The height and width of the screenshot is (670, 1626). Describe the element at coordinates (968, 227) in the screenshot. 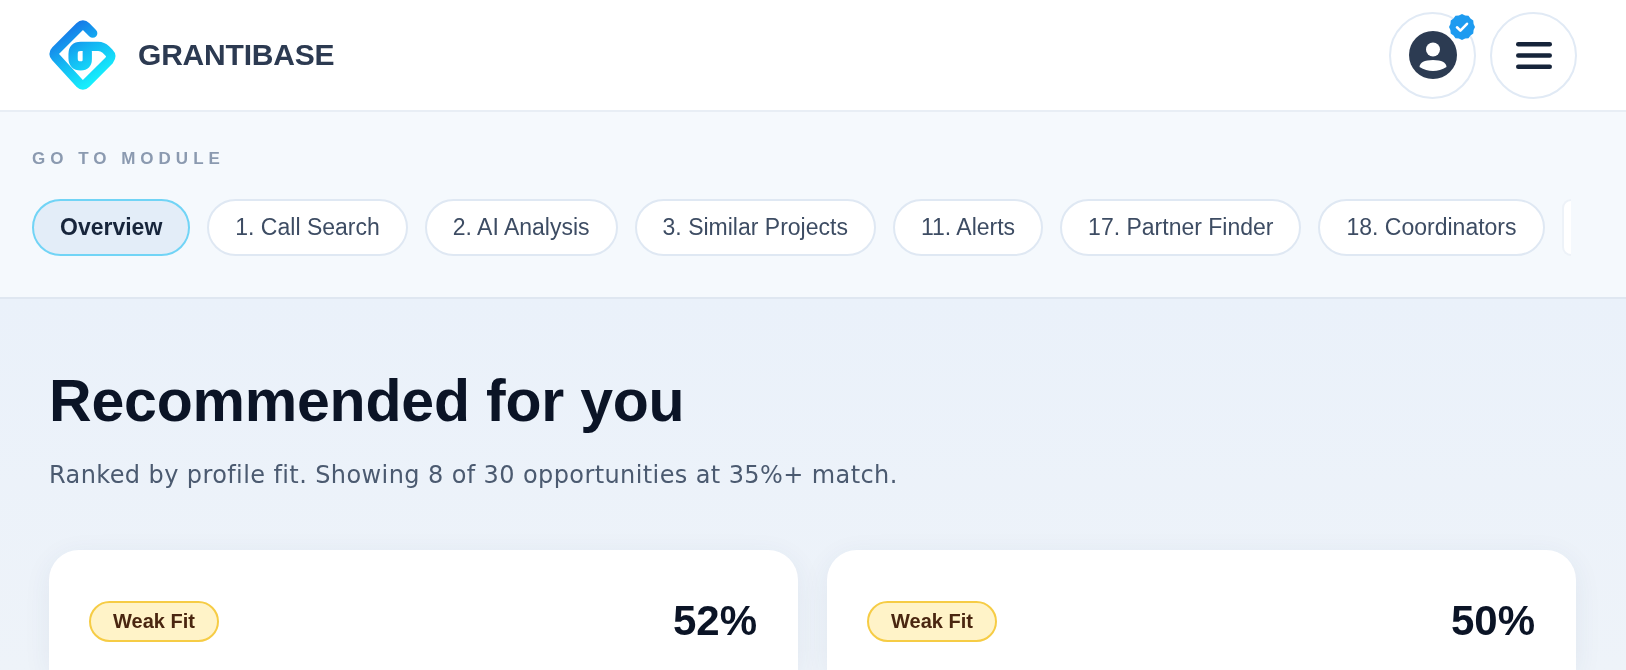

I see `module-pill: 11. Alerts` at that location.